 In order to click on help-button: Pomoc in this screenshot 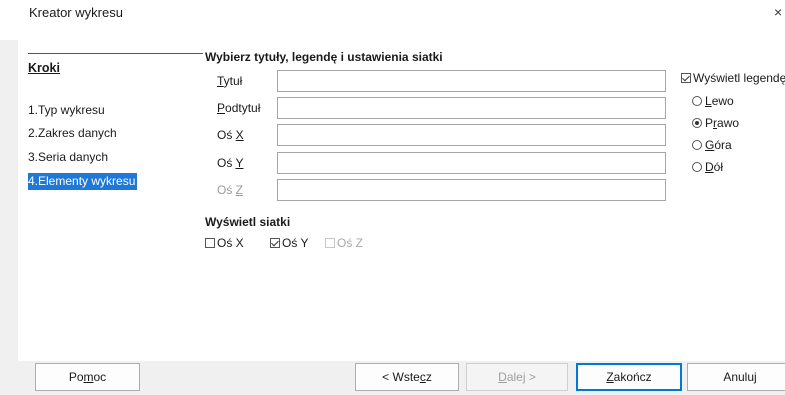, I will do `click(87, 377)`.